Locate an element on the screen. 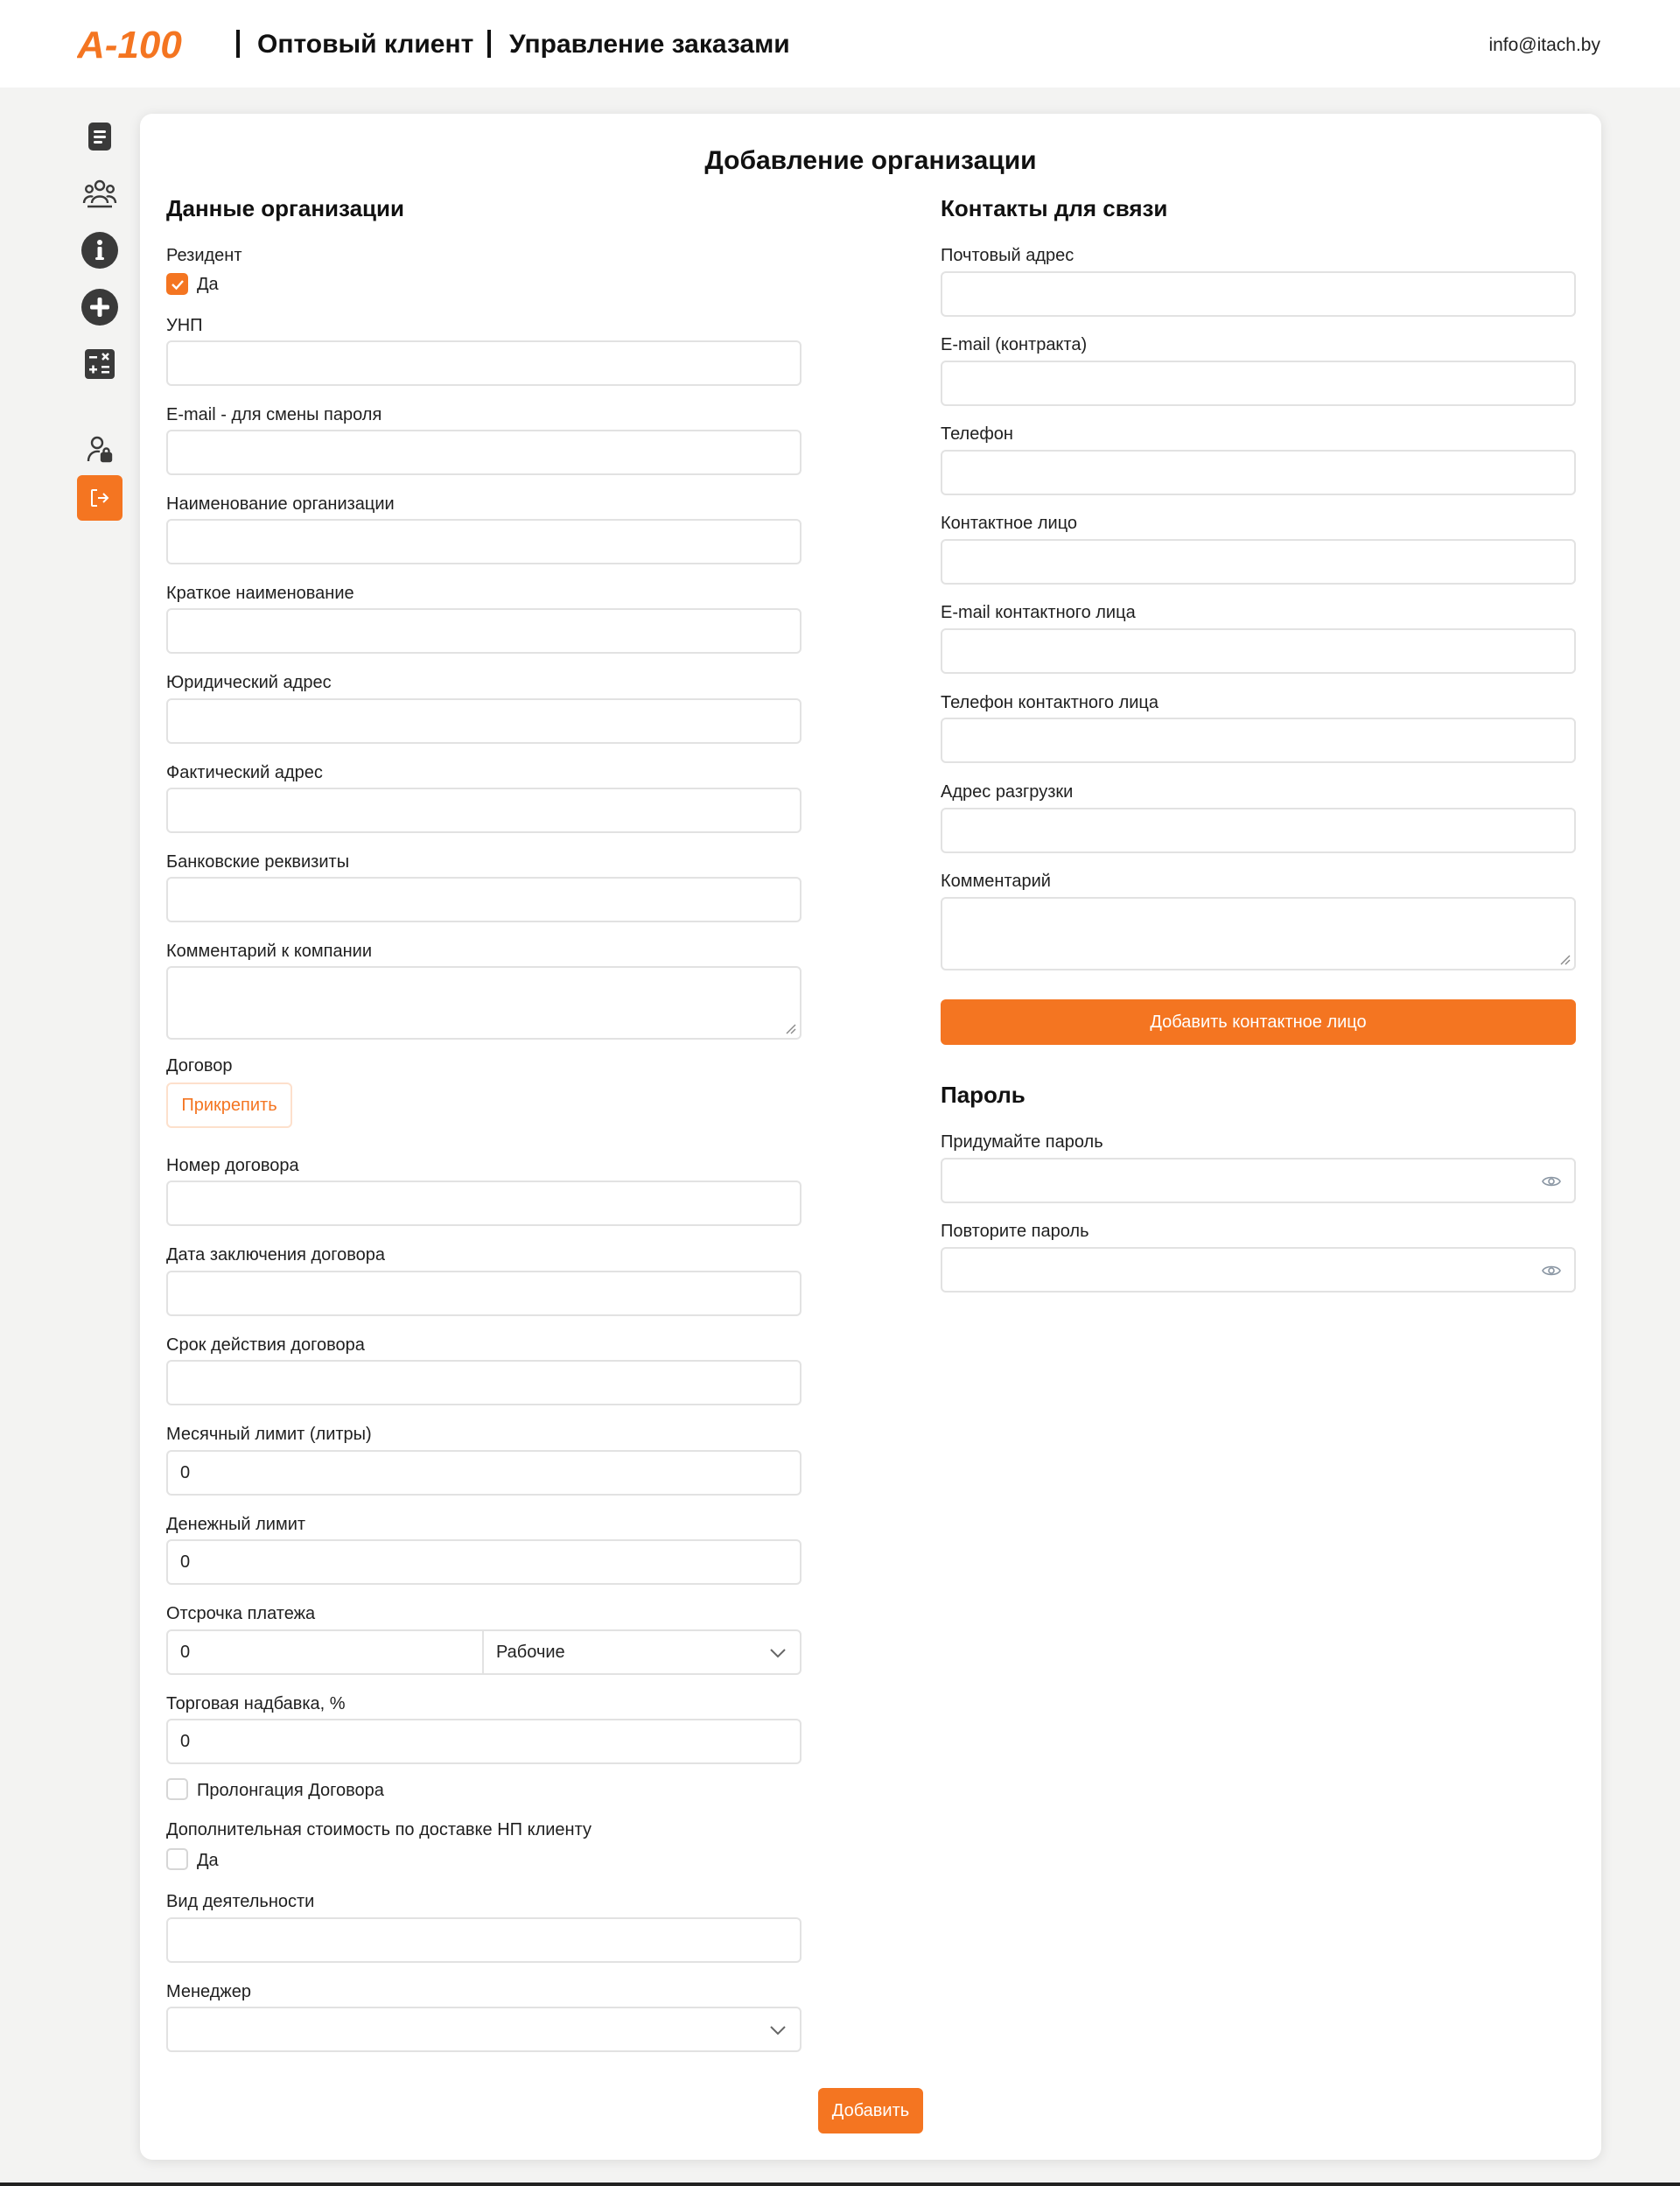  markup-input: 0 is located at coordinates (484, 1741).